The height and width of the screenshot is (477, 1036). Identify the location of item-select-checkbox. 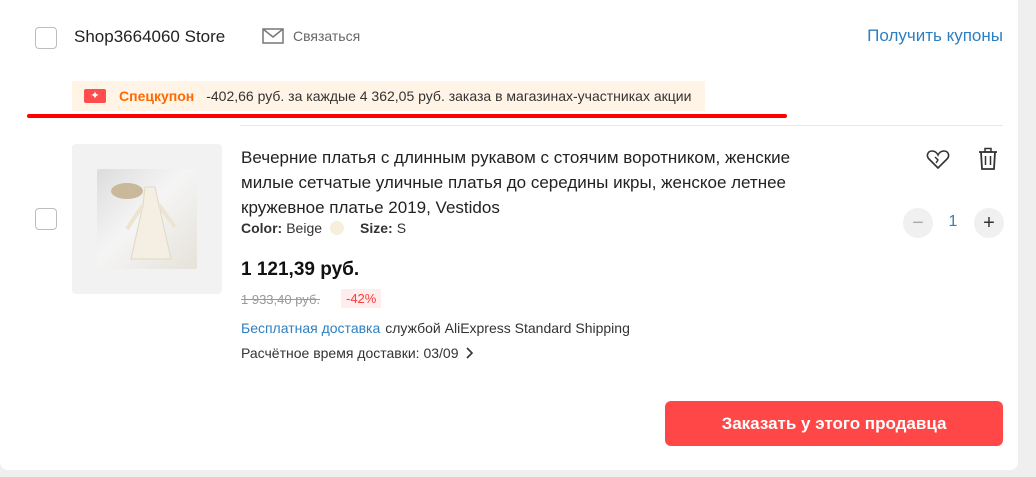
(46, 219).